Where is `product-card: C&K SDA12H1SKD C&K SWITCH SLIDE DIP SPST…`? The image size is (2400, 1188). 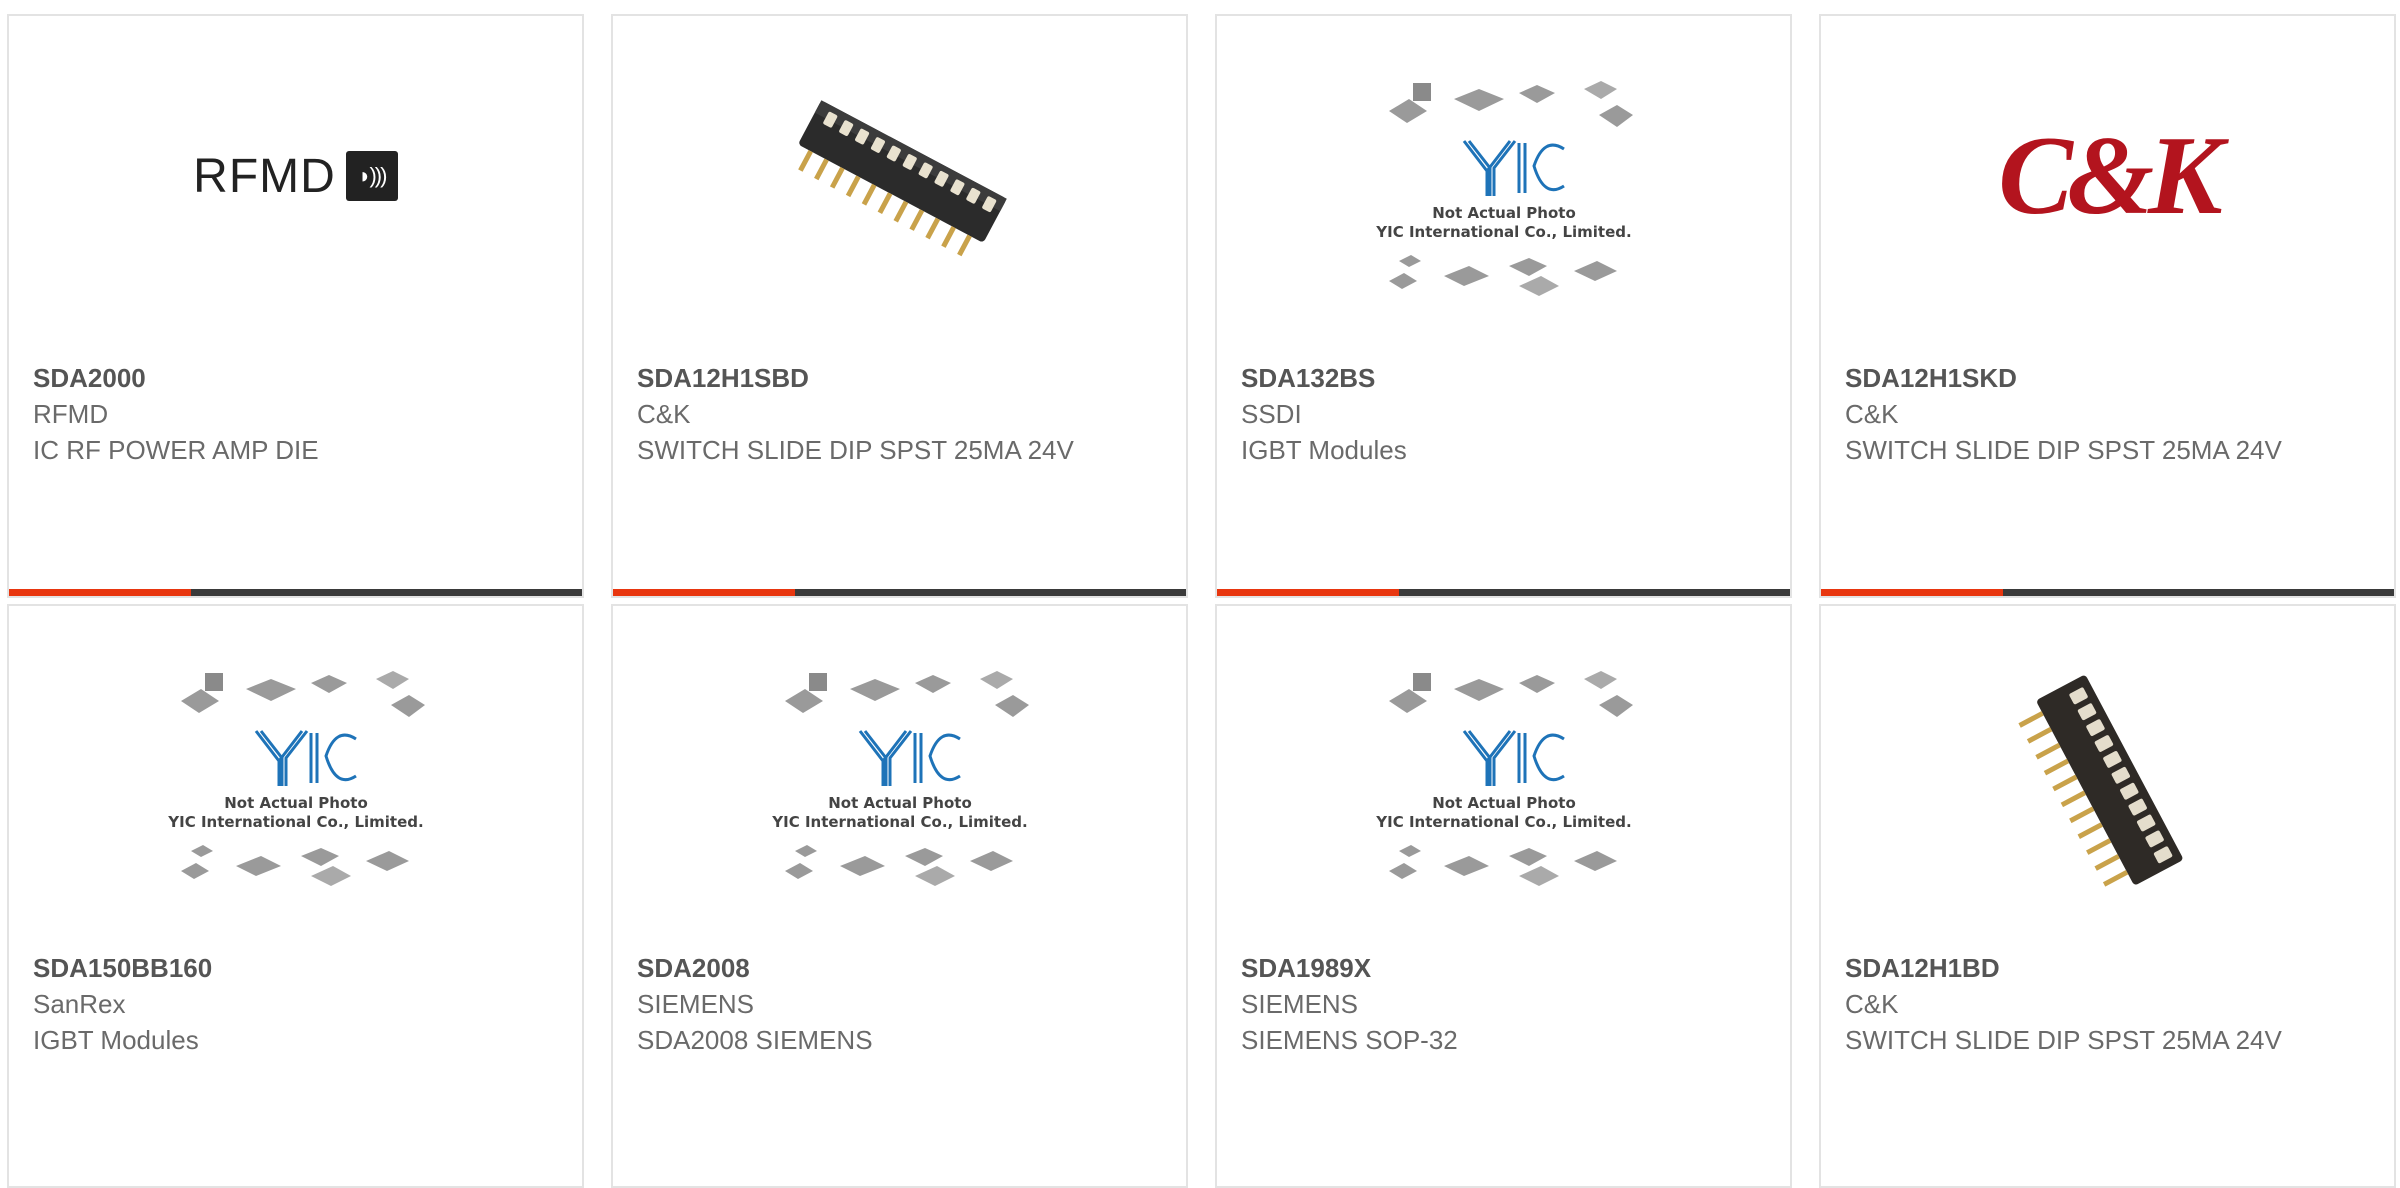 product-card: C&K SDA12H1SKD C&K SWITCH SLIDE DIP SPST… is located at coordinates (2107, 306).